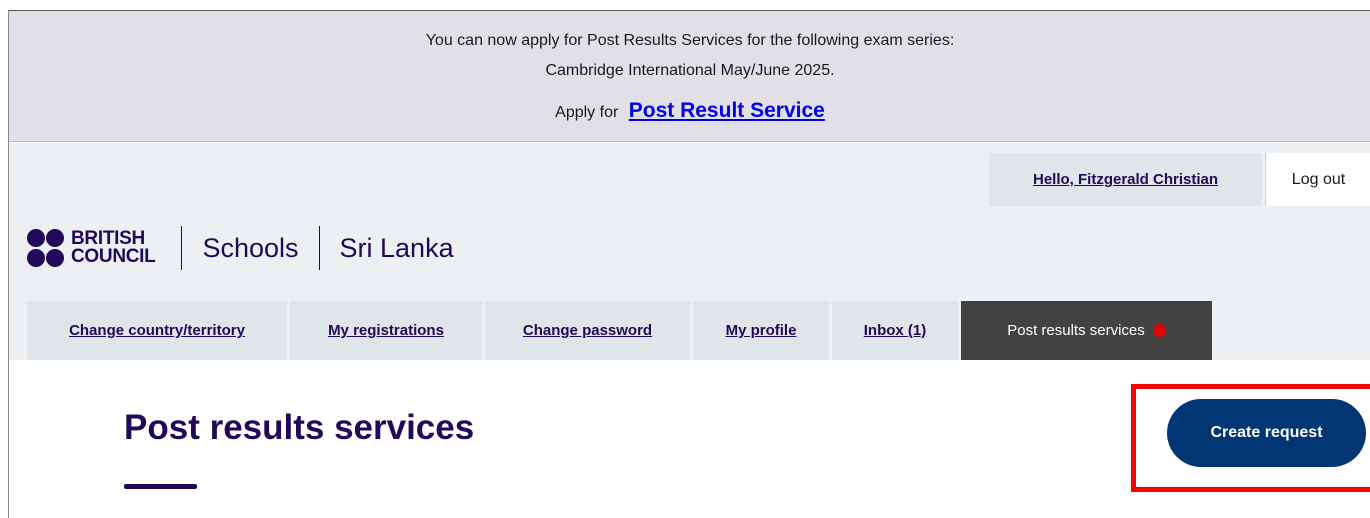  I want to click on banner-apply-prefix: Apply for, so click(587, 112).